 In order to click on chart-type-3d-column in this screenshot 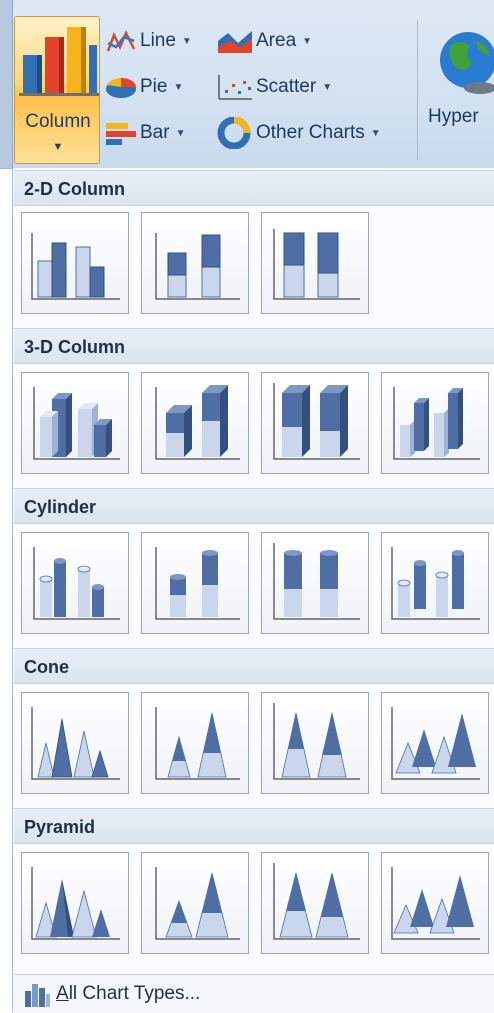, I will do `click(435, 423)`.